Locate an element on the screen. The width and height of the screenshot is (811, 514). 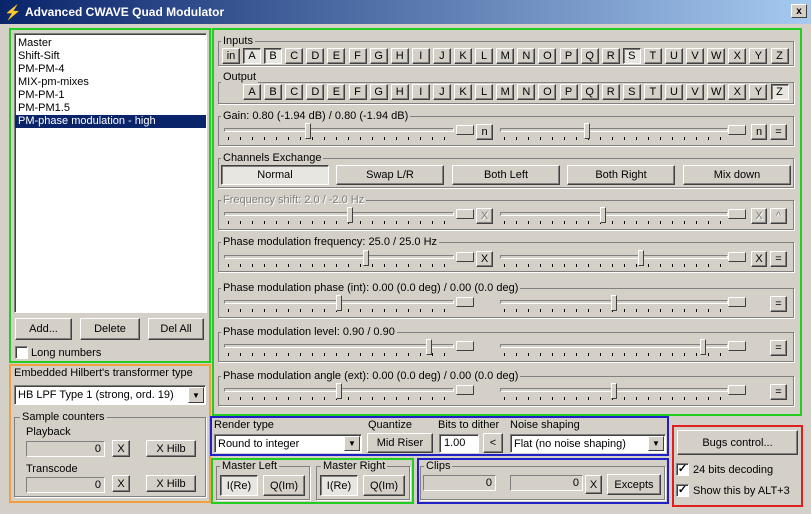
pm-freq-right-button: X is located at coordinates (759, 259).